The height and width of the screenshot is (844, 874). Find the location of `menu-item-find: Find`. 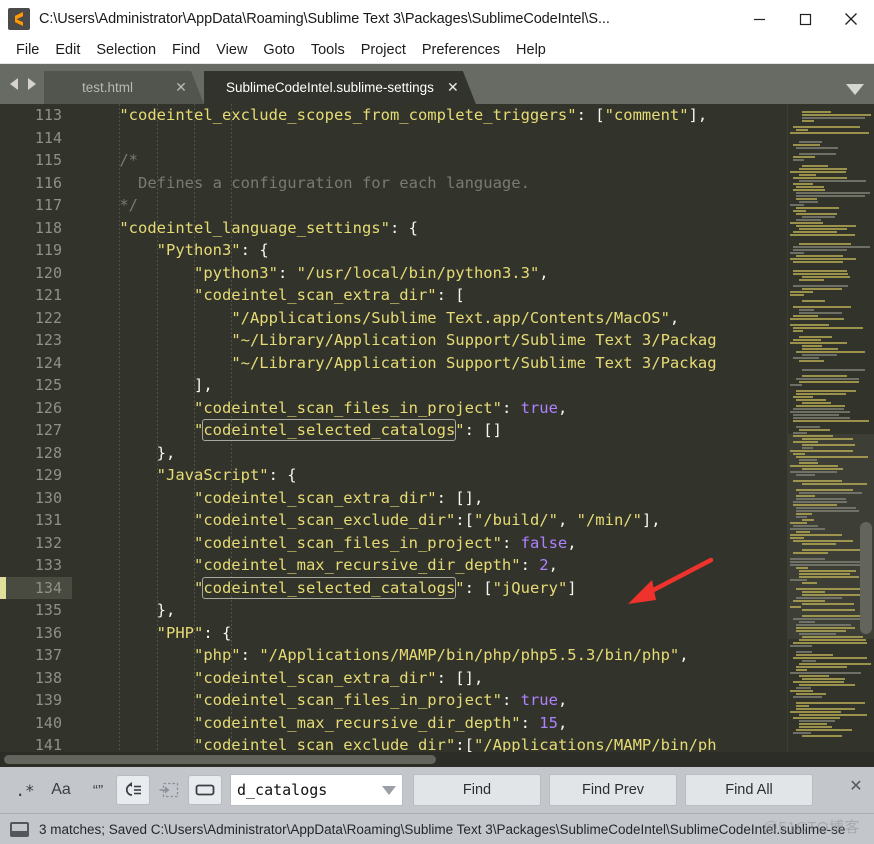

menu-item-find: Find is located at coordinates (186, 50).